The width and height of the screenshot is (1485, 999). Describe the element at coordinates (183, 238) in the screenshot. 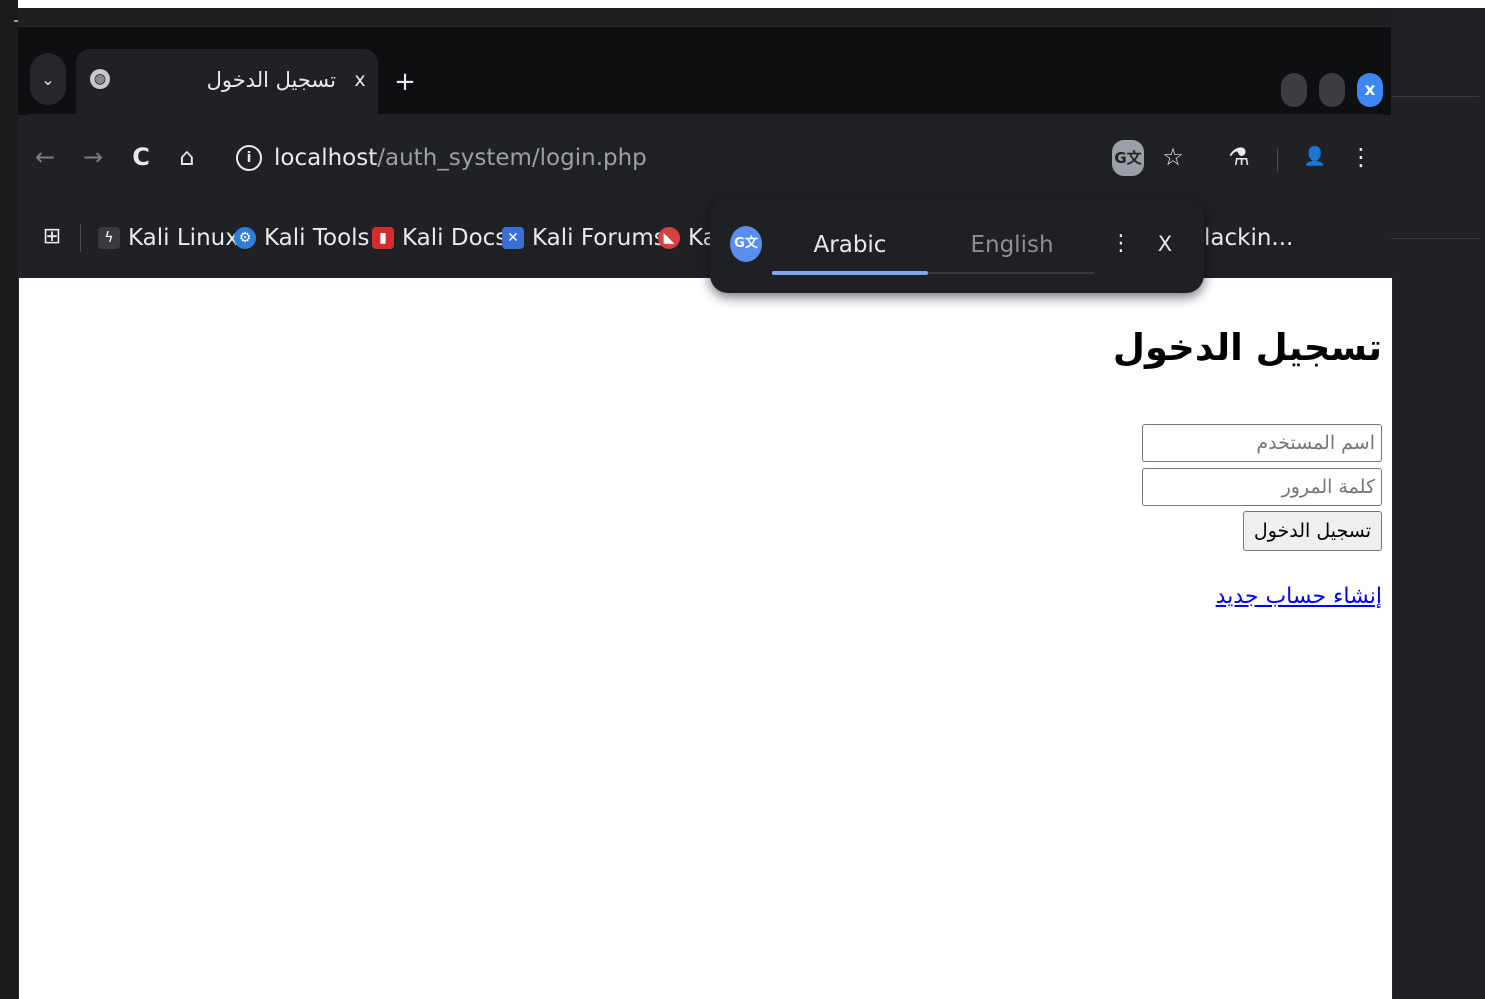

I see `bookmark-label: Kali Linux` at that location.